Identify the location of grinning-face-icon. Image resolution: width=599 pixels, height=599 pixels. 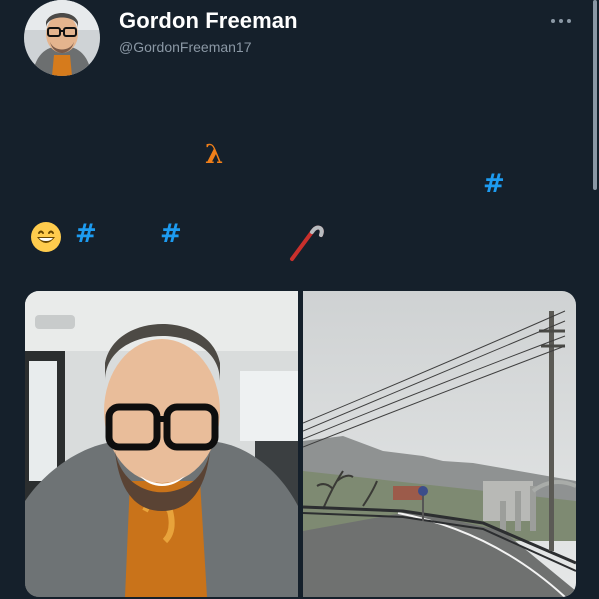
(46, 237).